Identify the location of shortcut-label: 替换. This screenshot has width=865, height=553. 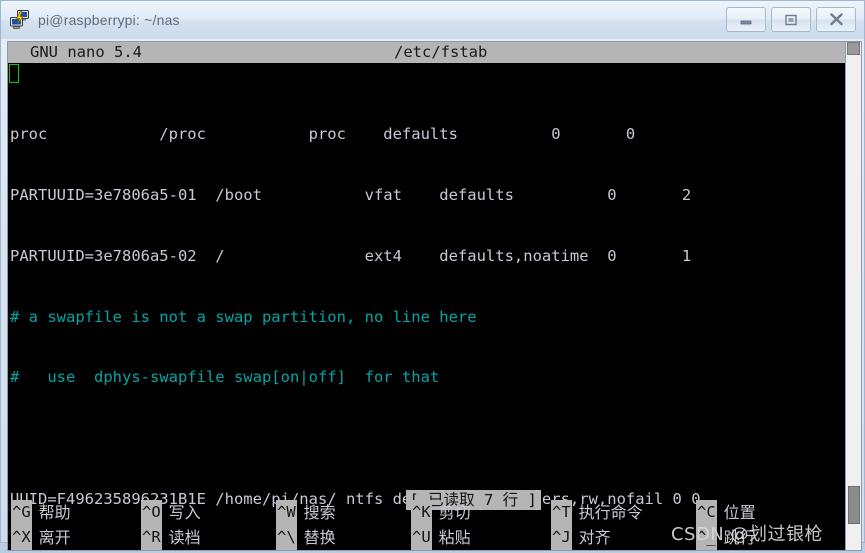
(319, 538).